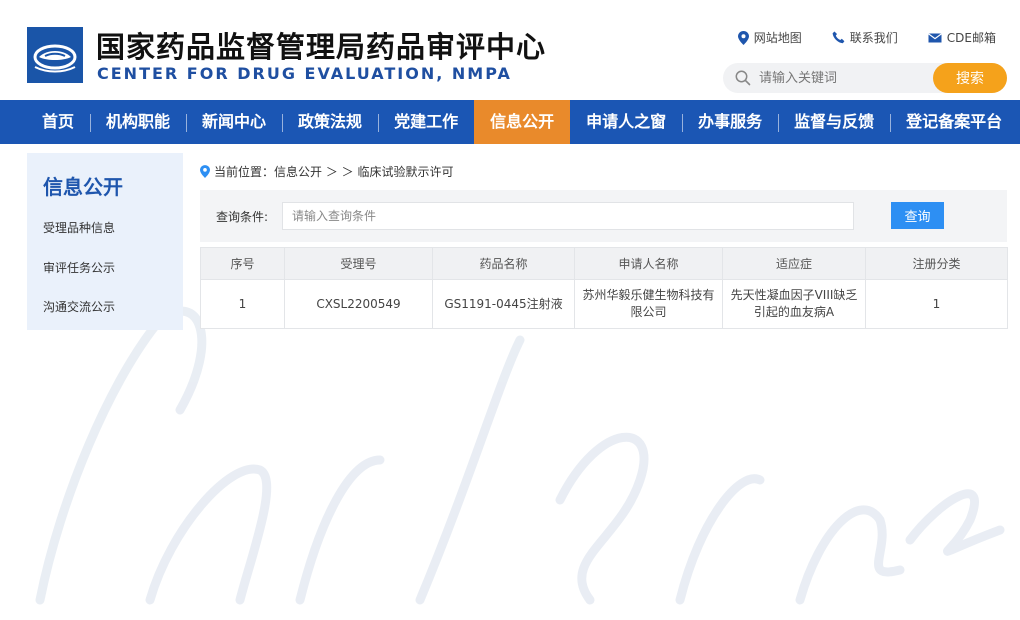 This screenshot has width=1020, height=620. What do you see at coordinates (304, 73) in the screenshot?
I see `site-title-english: CENTER FOR DRUG EVALUATION, NMPA` at bounding box center [304, 73].